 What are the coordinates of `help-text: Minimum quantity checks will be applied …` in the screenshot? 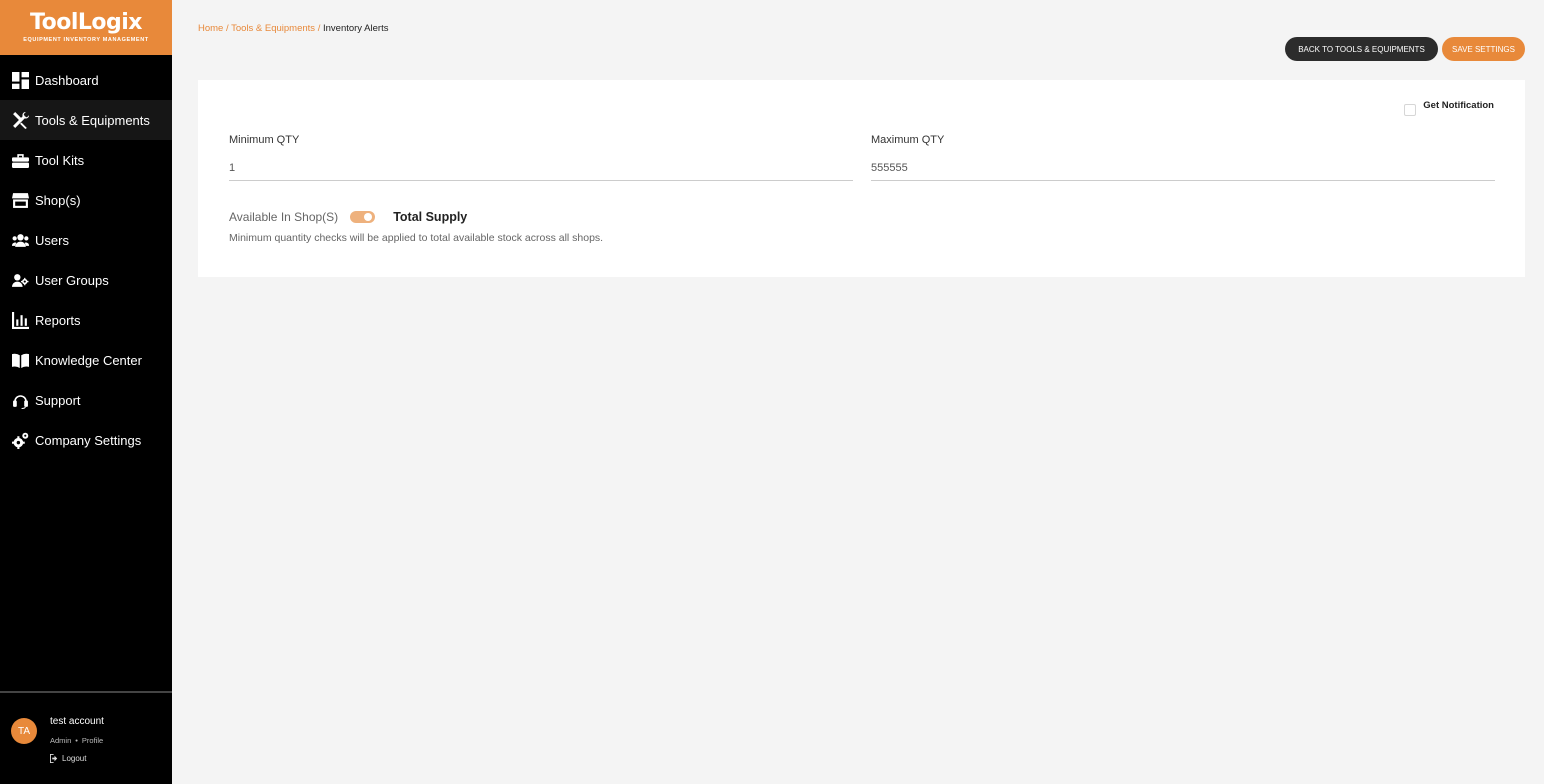 It's located at (416, 238).